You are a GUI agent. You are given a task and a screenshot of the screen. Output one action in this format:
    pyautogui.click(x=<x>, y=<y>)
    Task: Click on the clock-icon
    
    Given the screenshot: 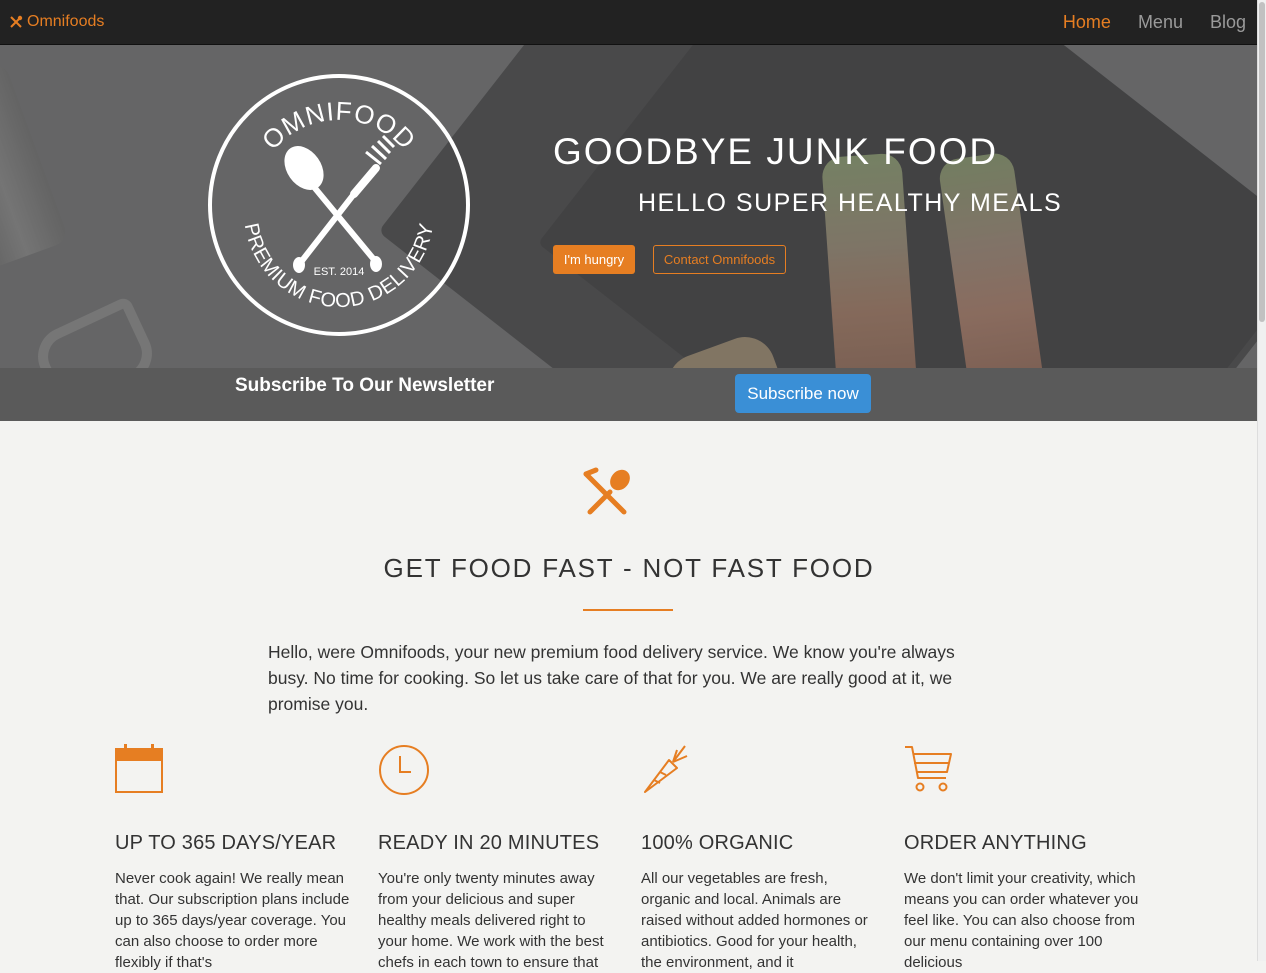 What is the action you would take?
    pyautogui.click(x=404, y=770)
    